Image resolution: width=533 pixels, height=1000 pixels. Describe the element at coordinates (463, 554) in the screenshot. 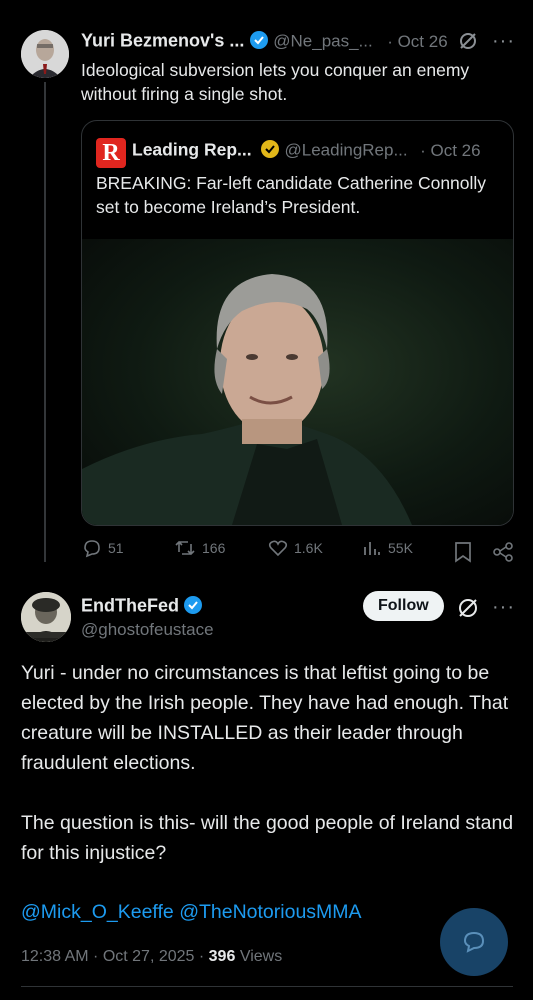

I see `bookmark-icon` at that location.